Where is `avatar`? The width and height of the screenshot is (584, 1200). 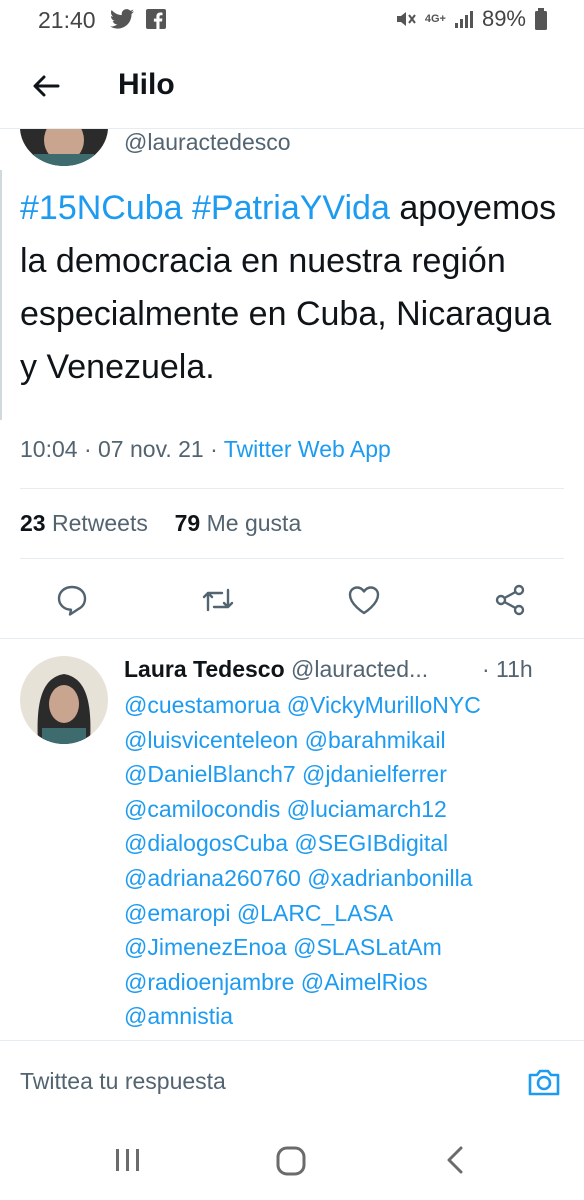
avatar is located at coordinates (64, 700).